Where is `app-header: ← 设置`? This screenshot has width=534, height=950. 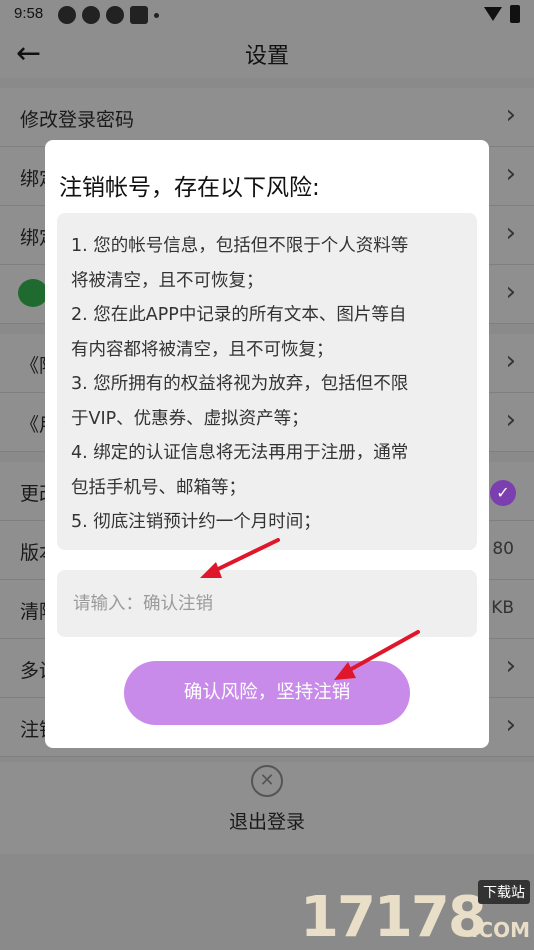
app-header: ← 设置 is located at coordinates (267, 54).